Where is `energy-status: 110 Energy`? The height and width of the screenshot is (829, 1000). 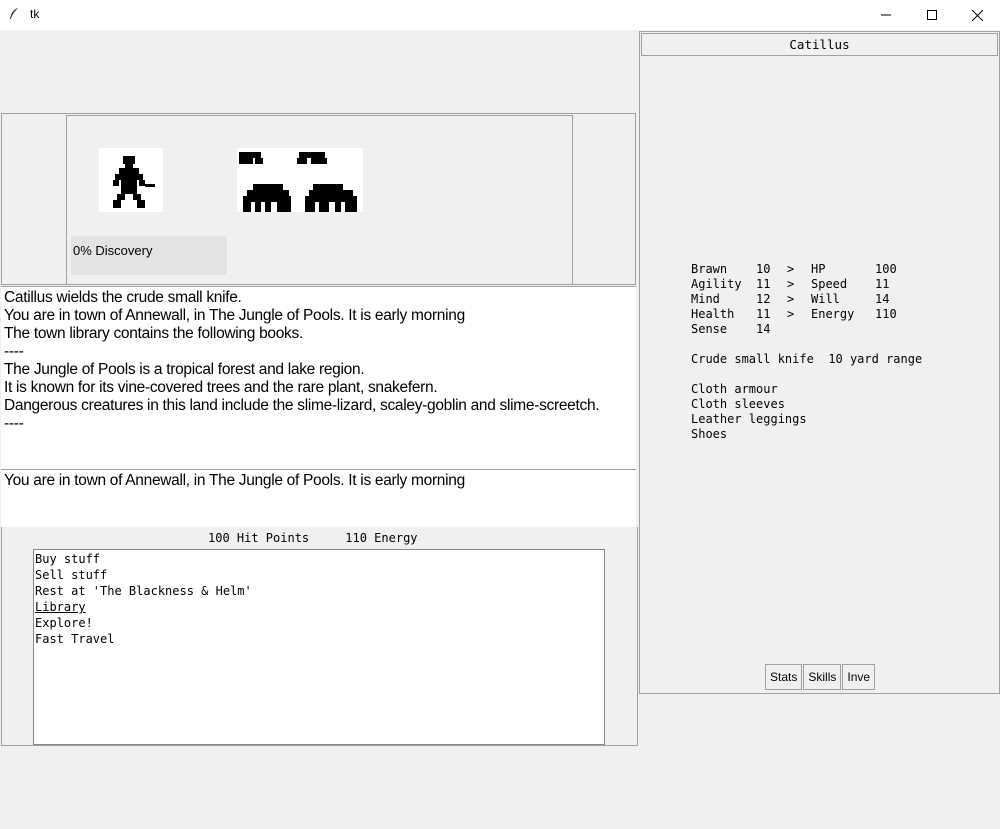
energy-status: 110 Energy is located at coordinates (381, 538).